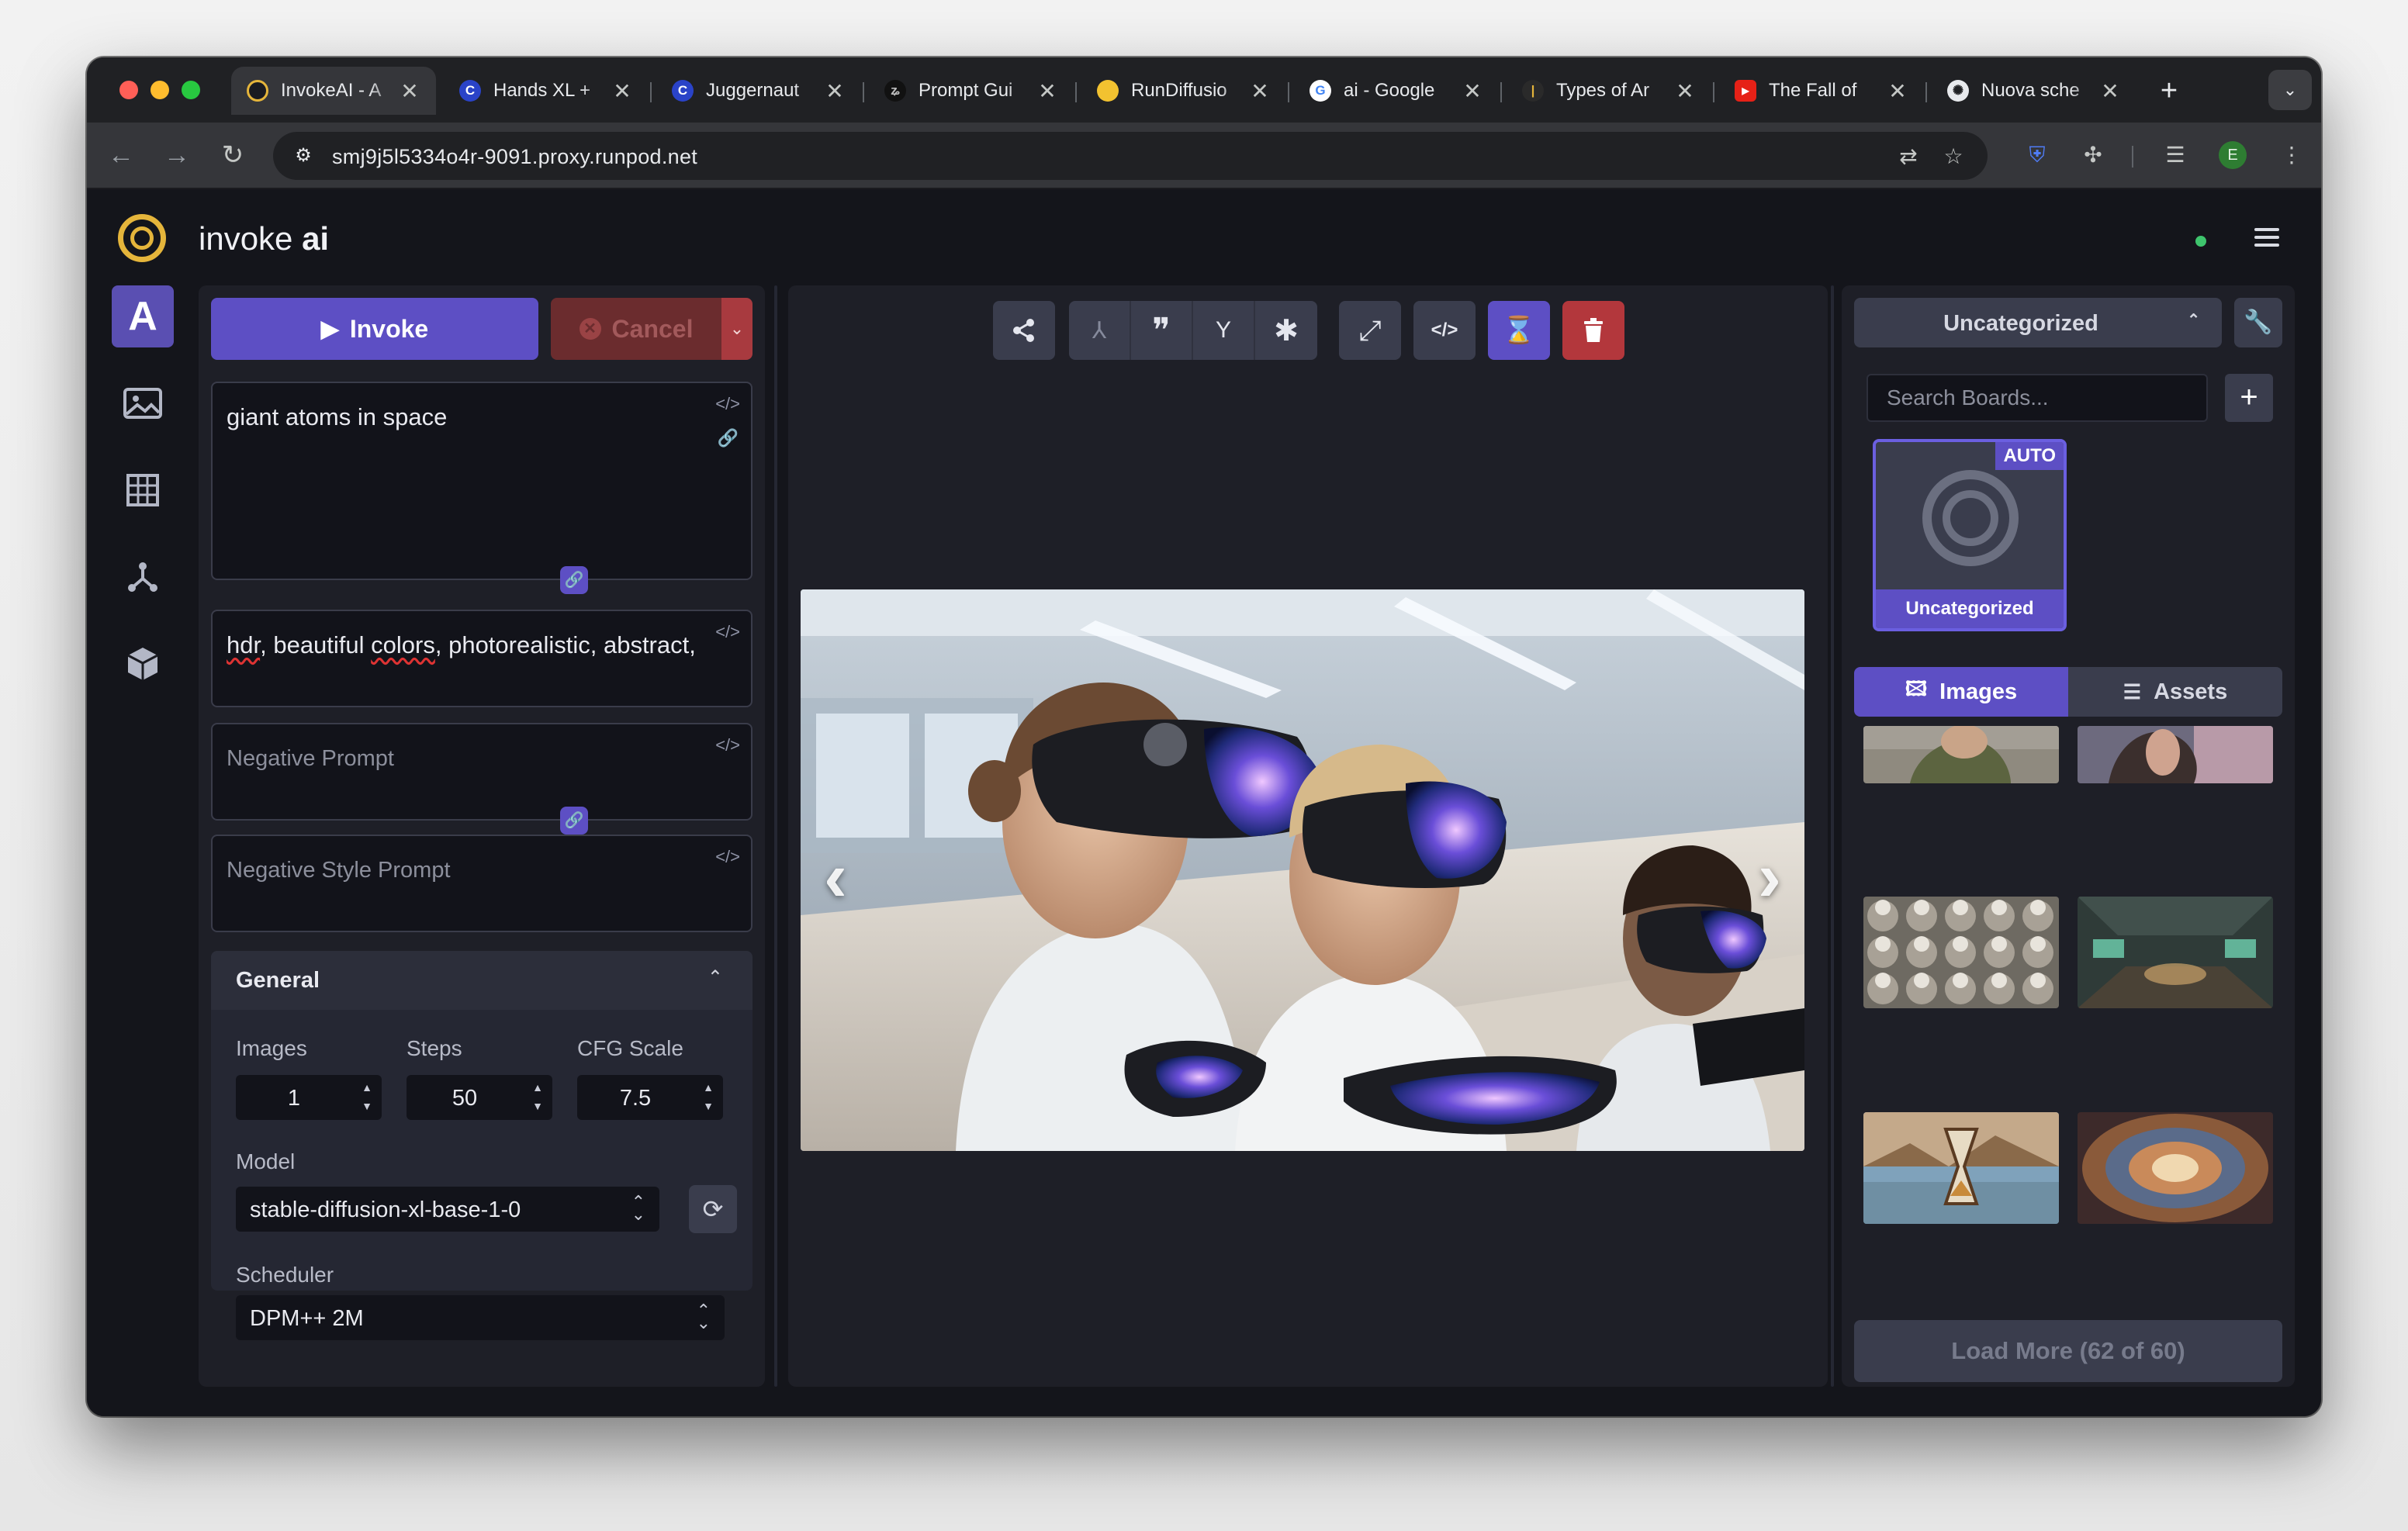 This screenshot has width=2408, height=1531. What do you see at coordinates (1444, 330) in the screenshot?
I see `code-icon: </>` at bounding box center [1444, 330].